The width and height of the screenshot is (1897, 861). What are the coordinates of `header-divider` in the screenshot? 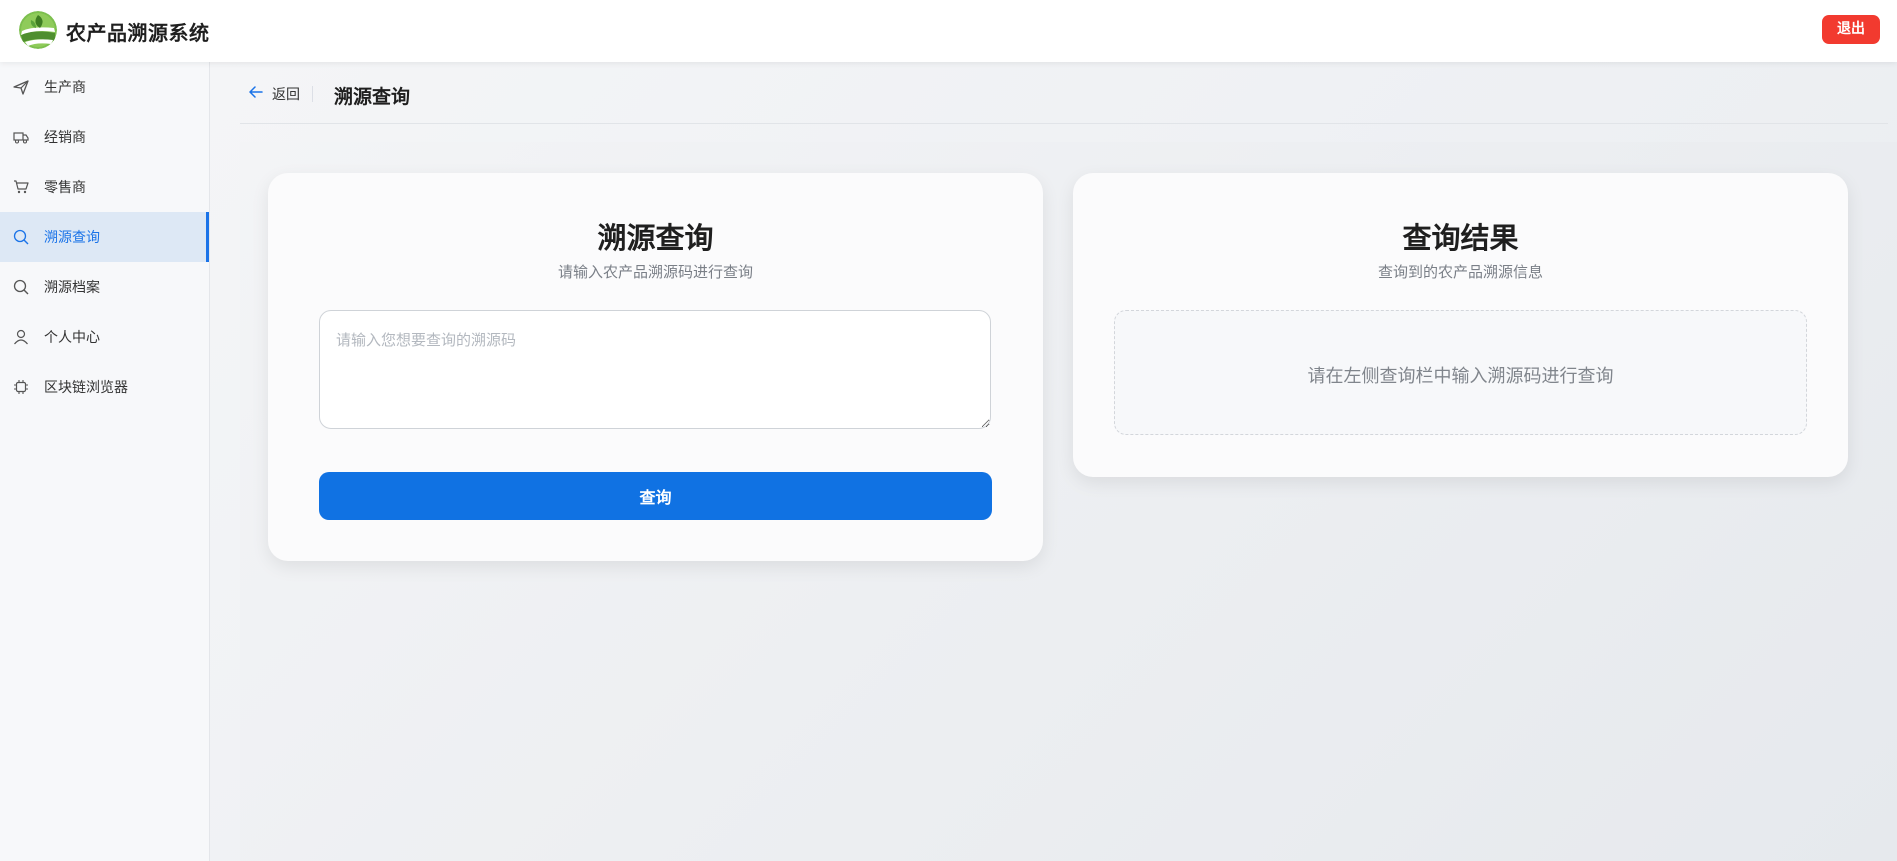 It's located at (312, 94).